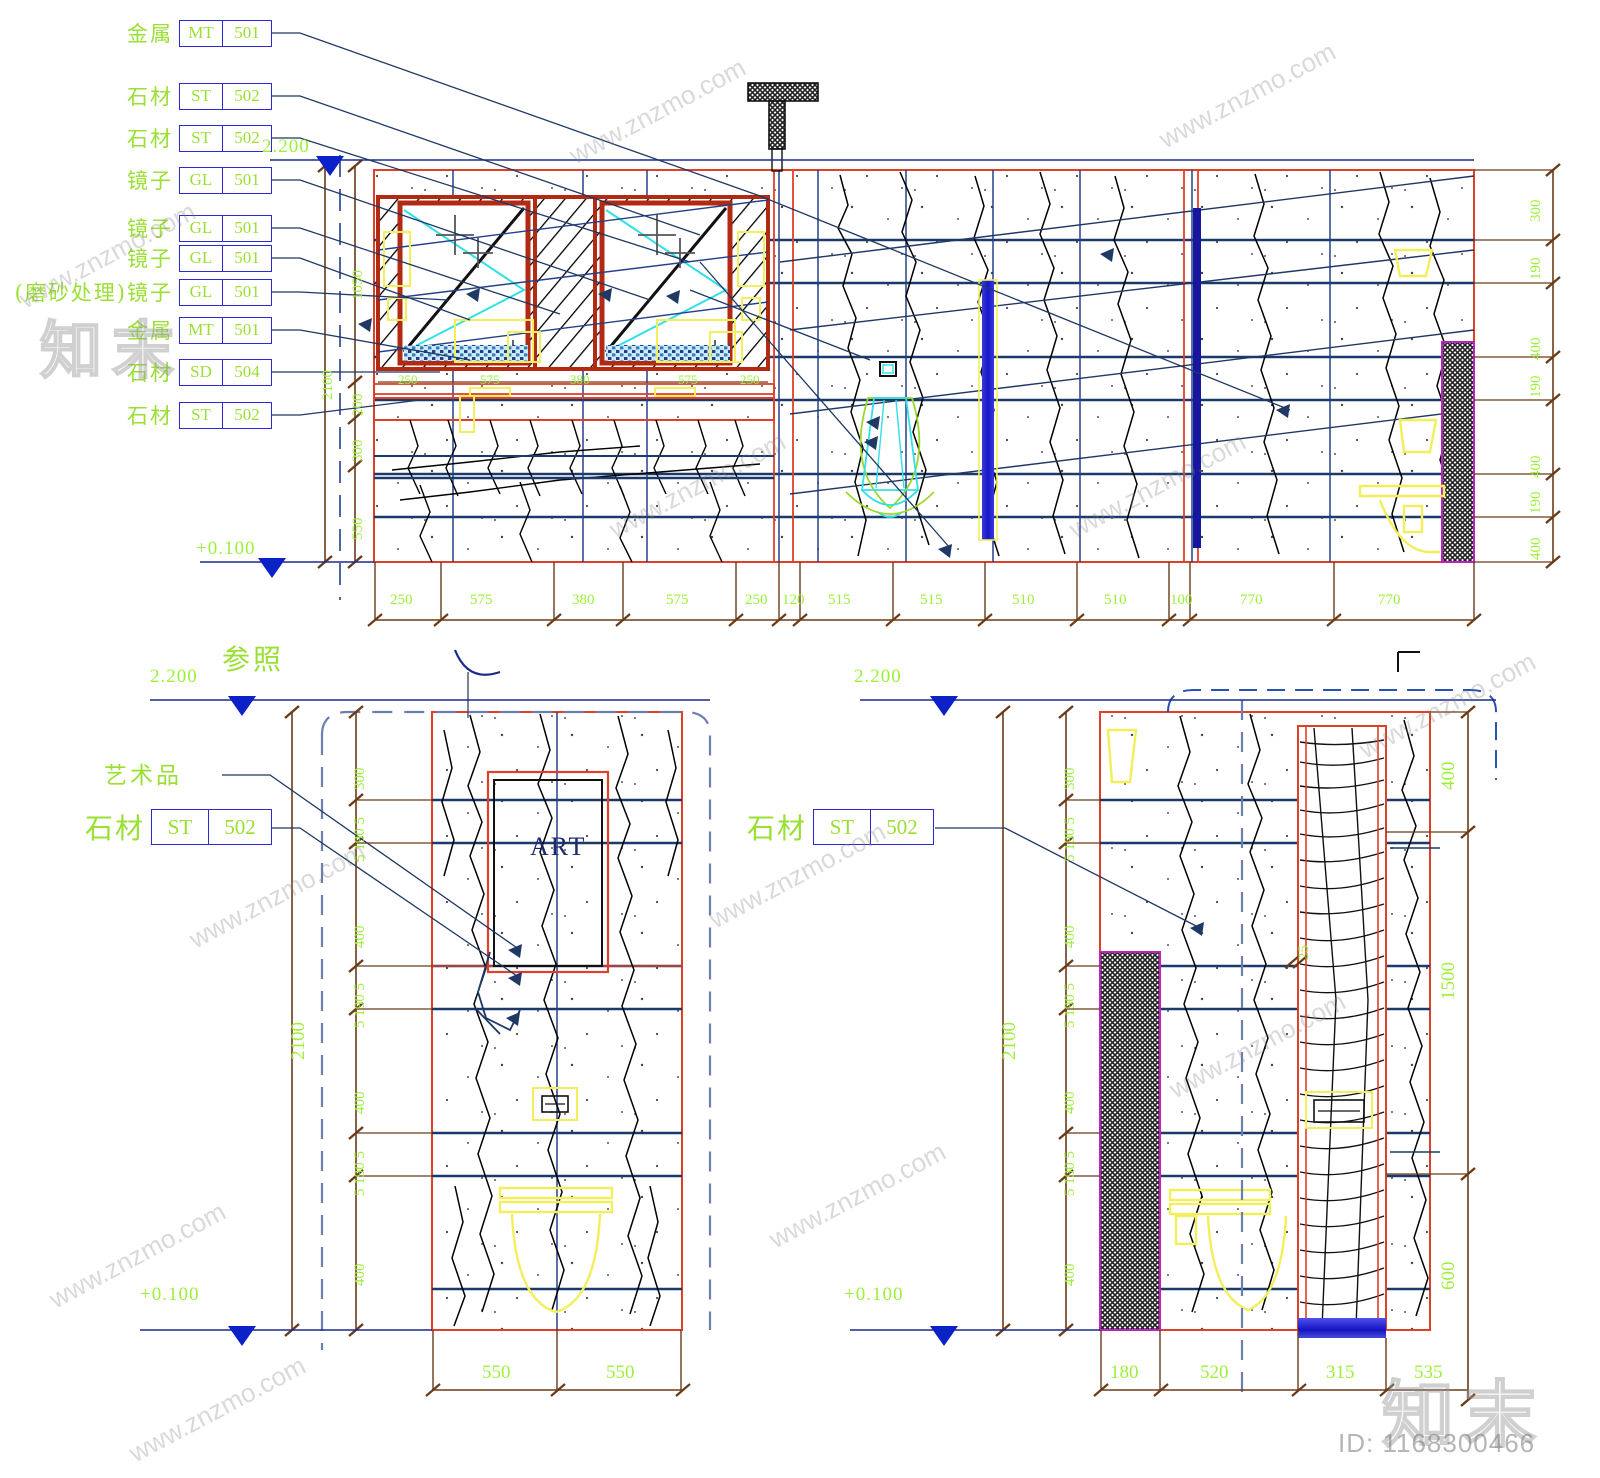  I want to click on legend-number: 504, so click(247, 371).